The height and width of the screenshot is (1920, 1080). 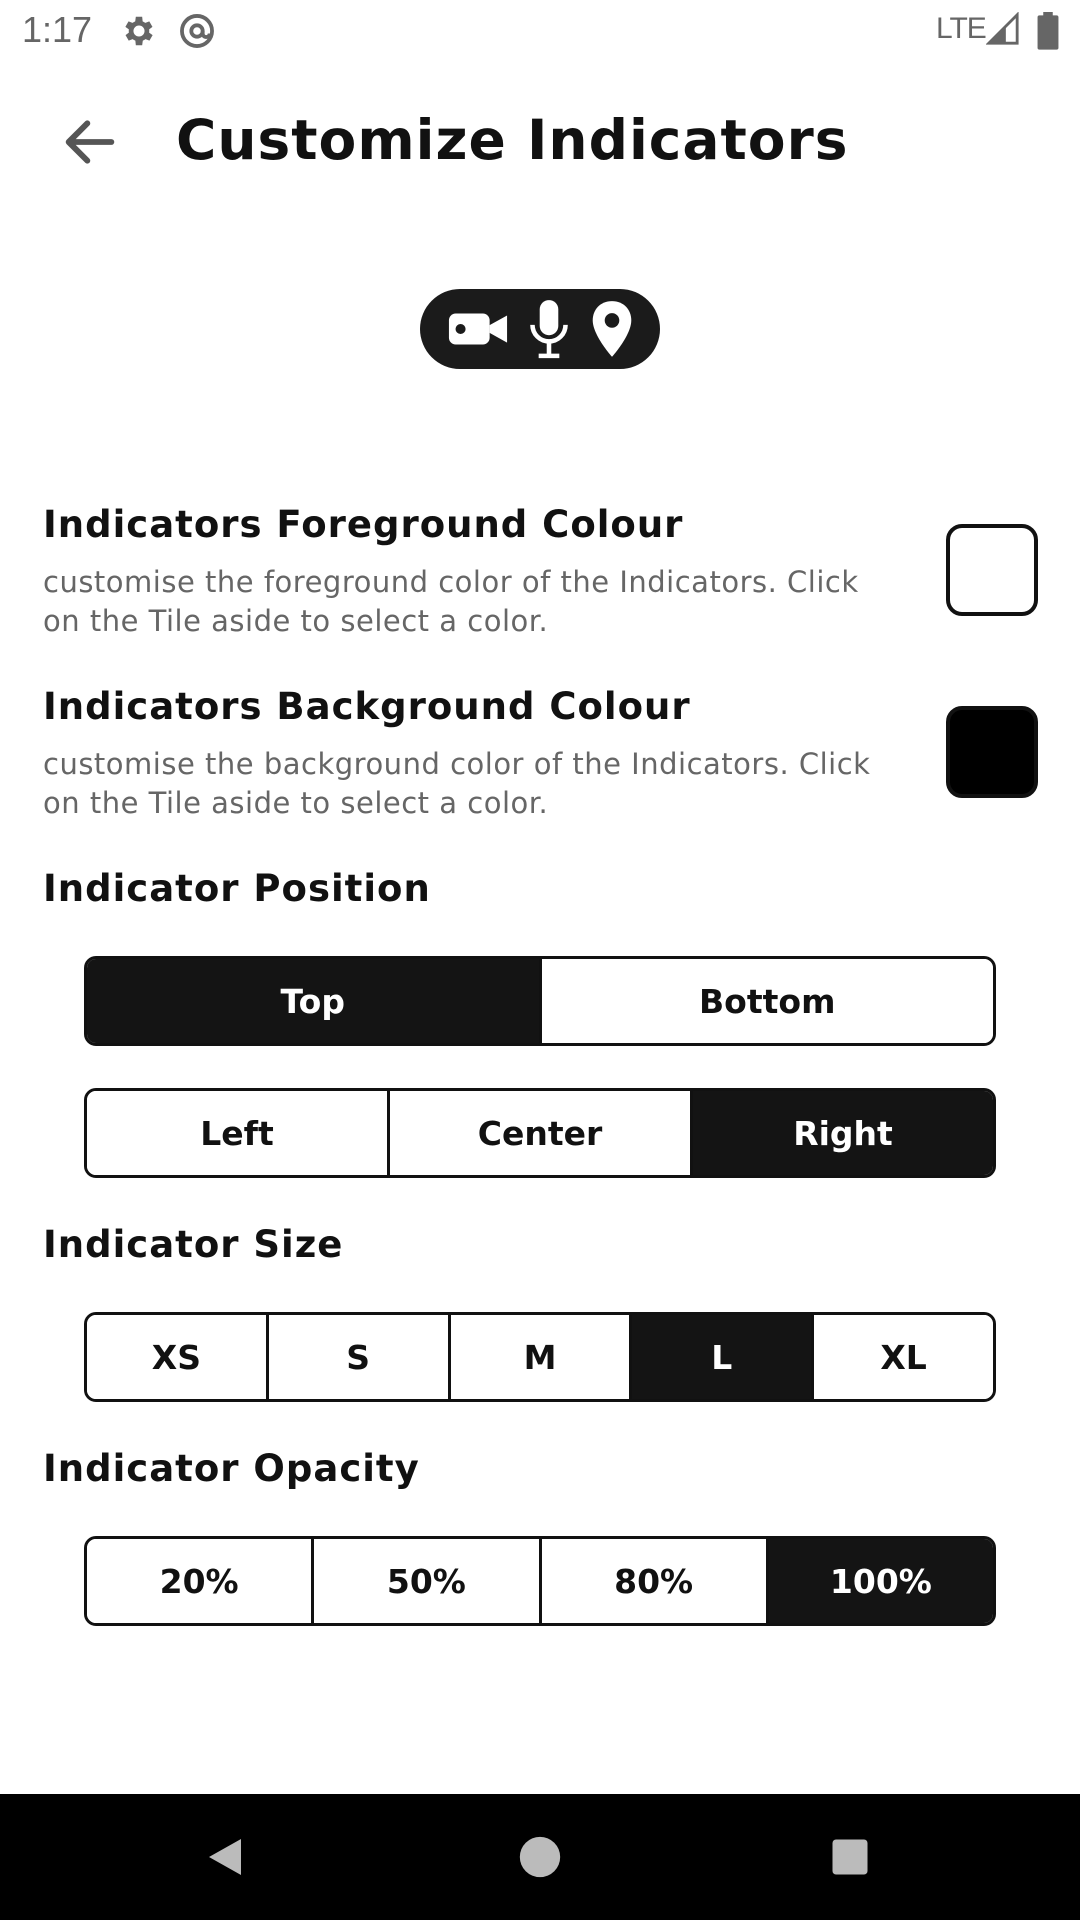 What do you see at coordinates (961, 28) in the screenshot?
I see `network-type: LTE` at bounding box center [961, 28].